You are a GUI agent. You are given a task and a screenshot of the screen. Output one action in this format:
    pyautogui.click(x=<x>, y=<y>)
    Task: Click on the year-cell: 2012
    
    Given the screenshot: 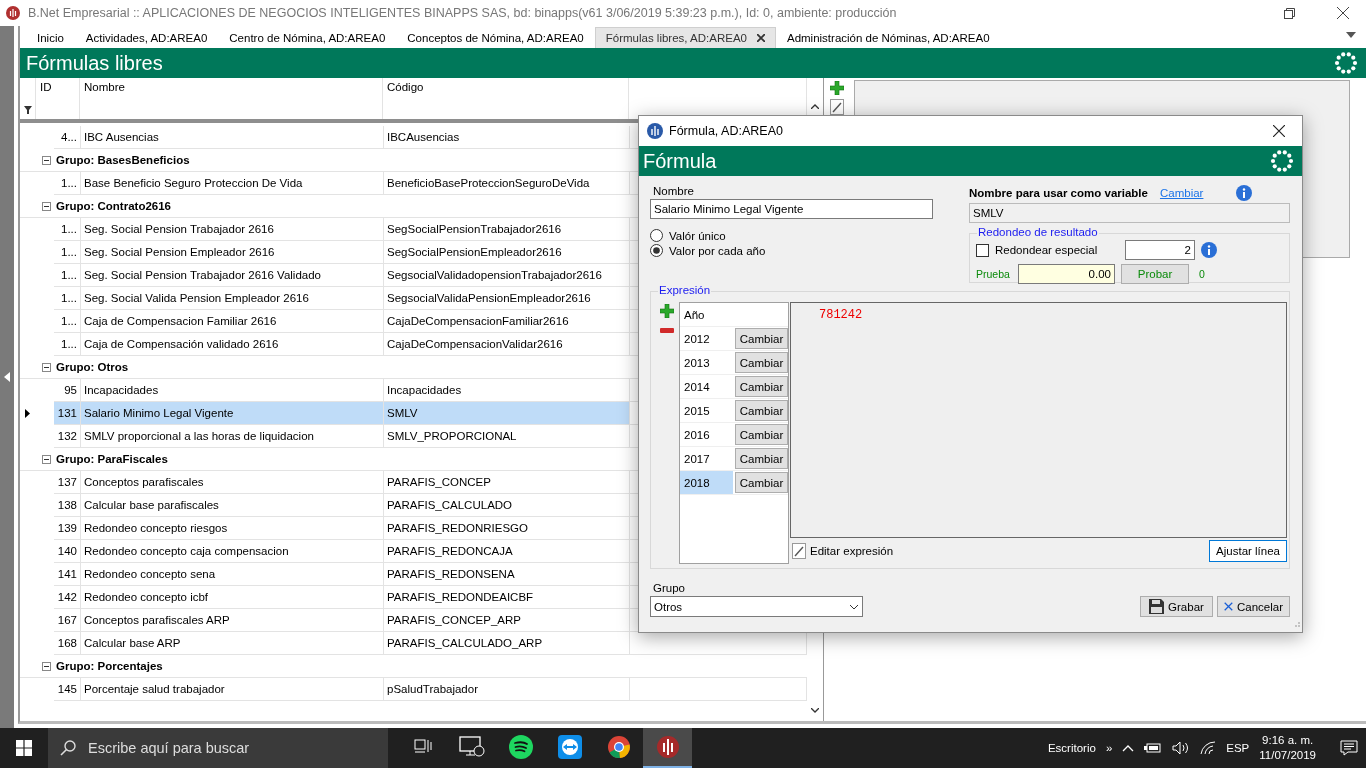 What is the action you would take?
    pyautogui.click(x=706, y=338)
    